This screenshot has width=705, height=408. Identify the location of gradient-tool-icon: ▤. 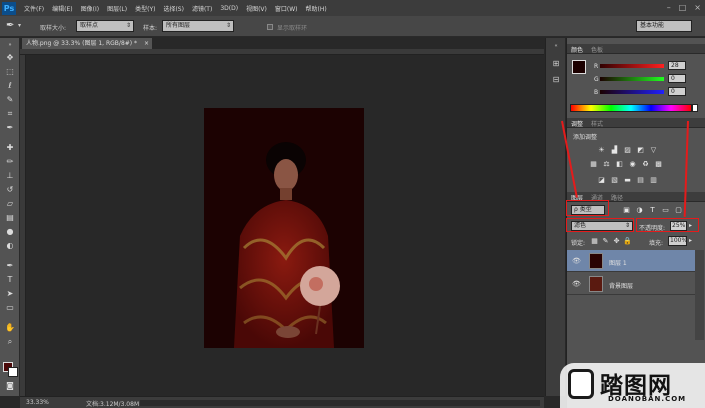
(10, 217).